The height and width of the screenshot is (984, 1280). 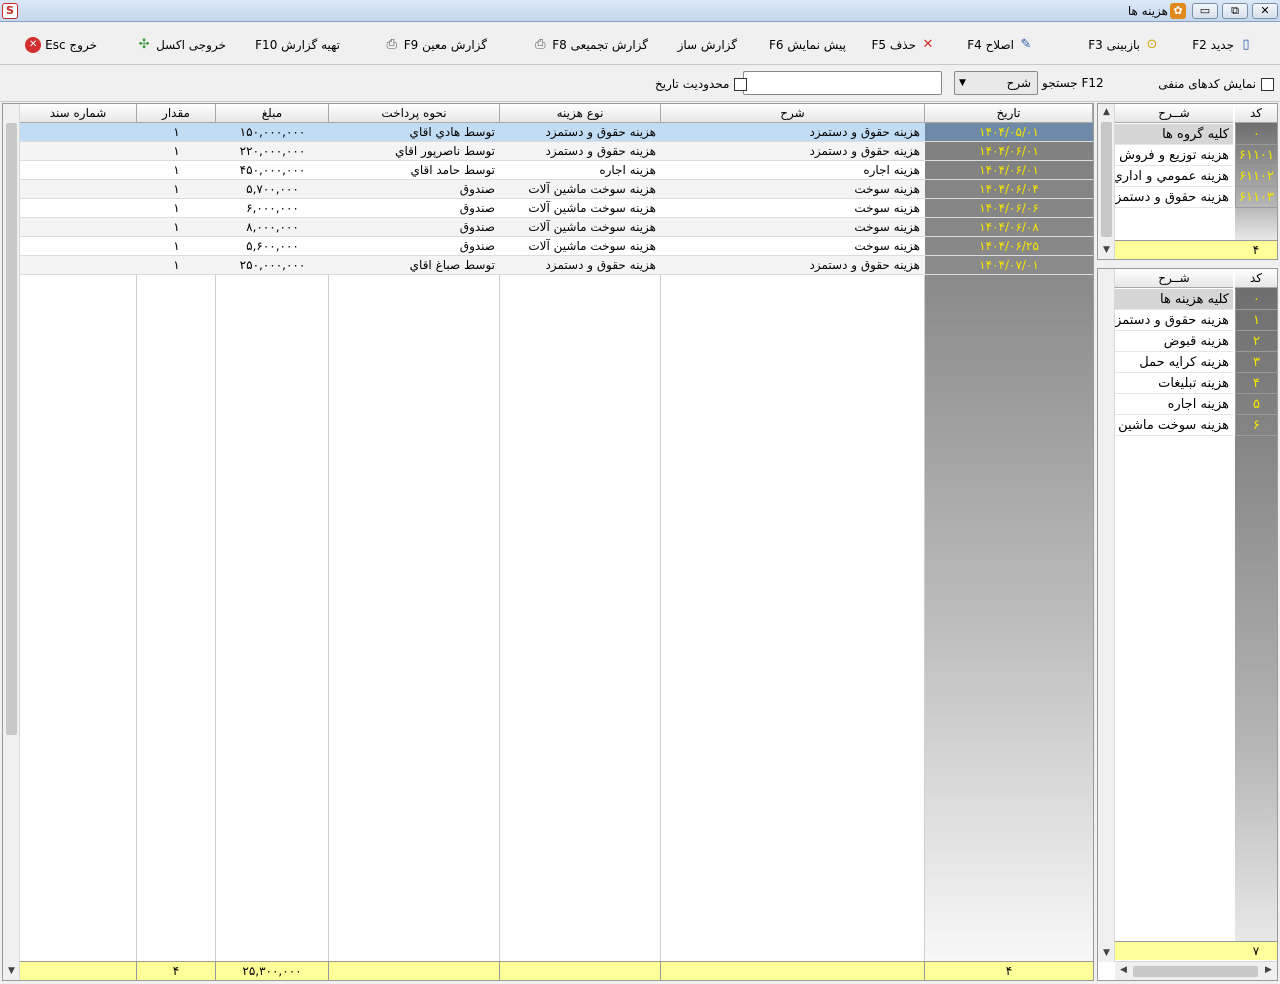 I want to click on group-panel-scrollbar: ▲ ▼, so click(x=1106, y=181).